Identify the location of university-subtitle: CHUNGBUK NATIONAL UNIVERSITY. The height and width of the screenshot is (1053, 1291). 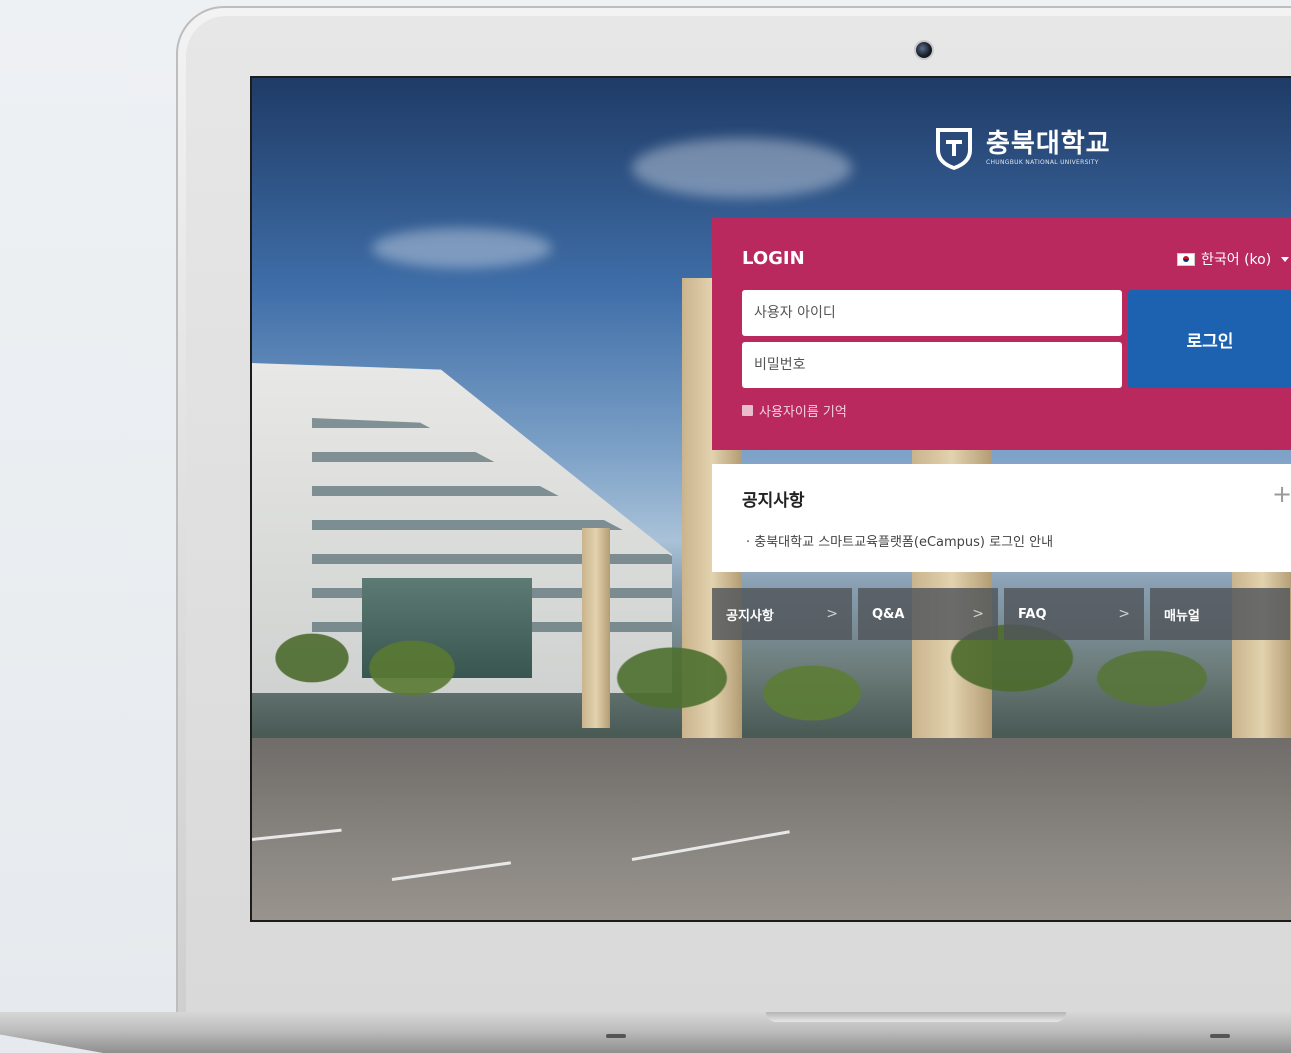
(1042, 162).